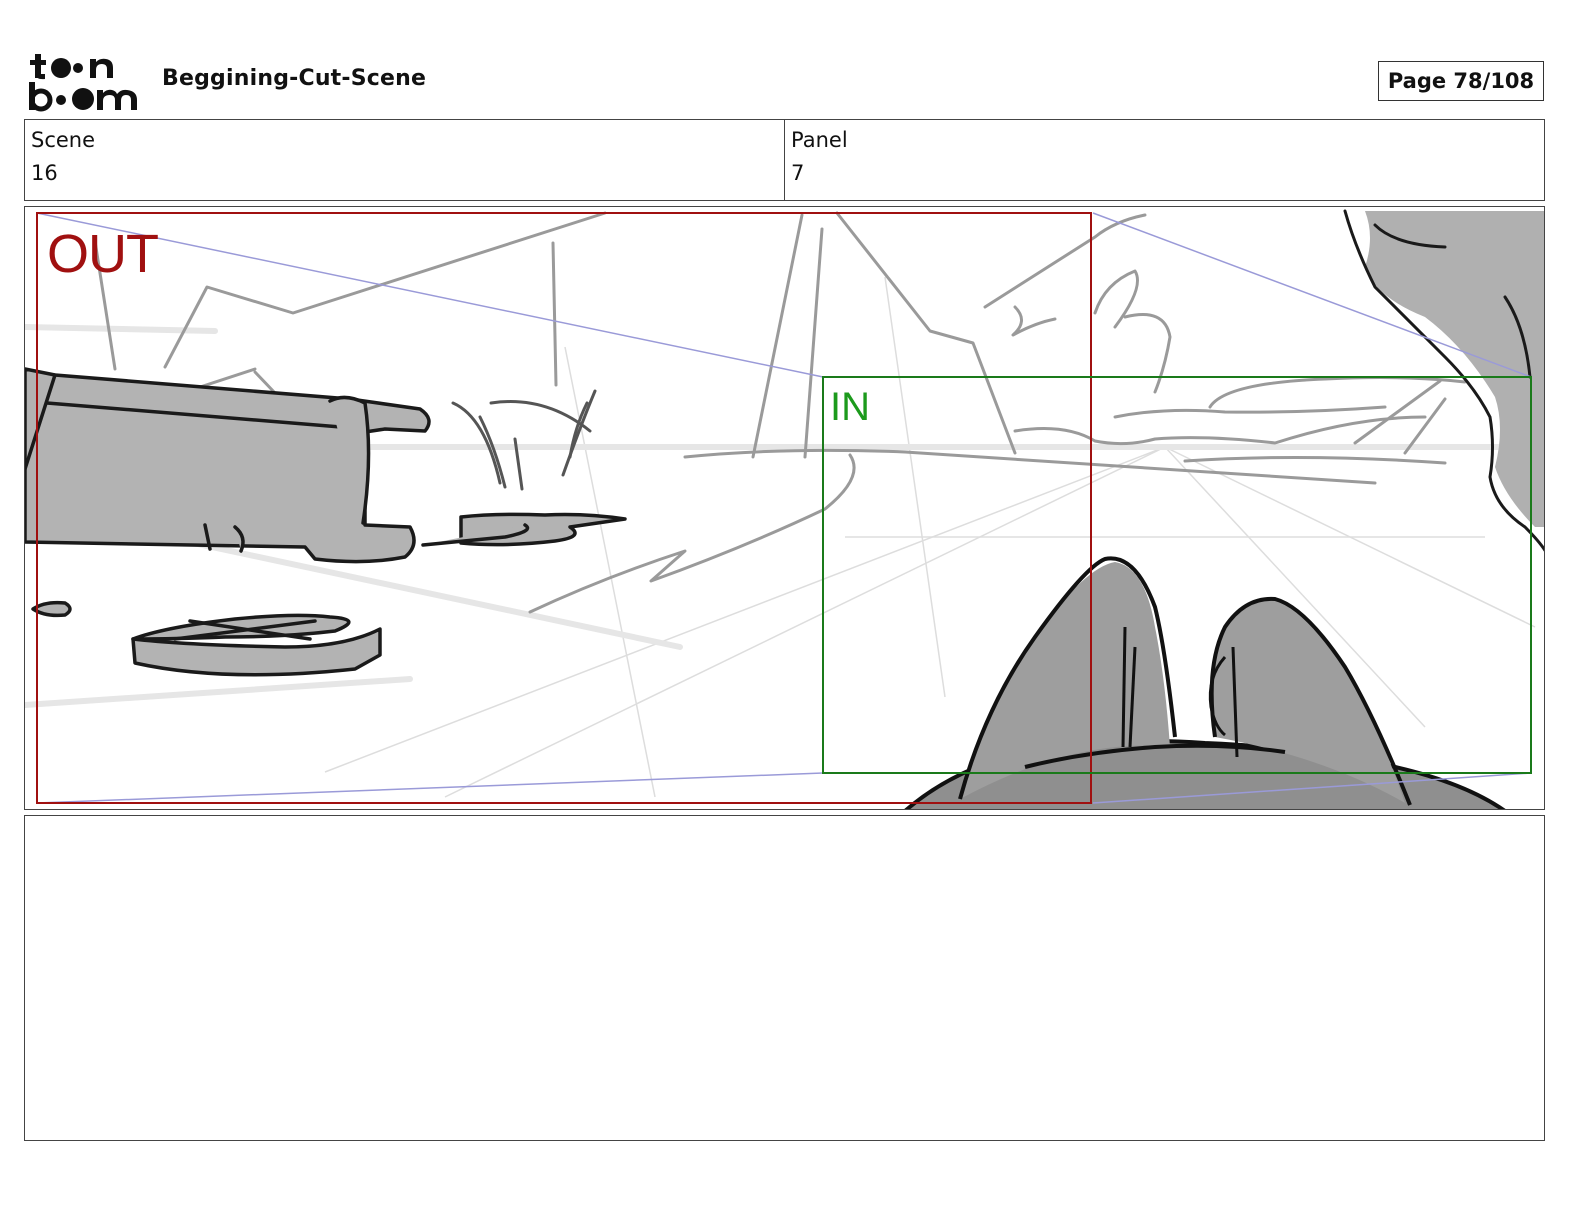 The height and width of the screenshot is (1224, 1584). Describe the element at coordinates (63, 140) in the screenshot. I see `scene-label: Scene` at that location.